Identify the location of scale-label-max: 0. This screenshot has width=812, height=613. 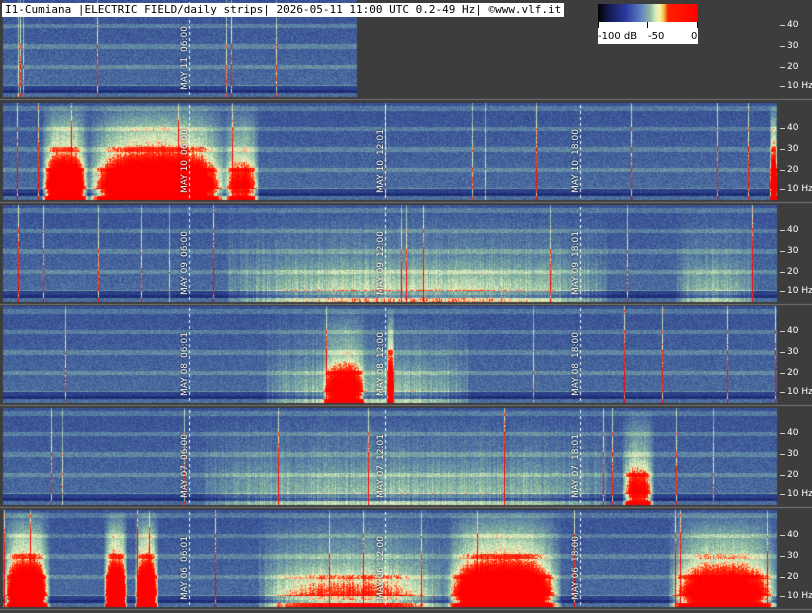
(694, 36).